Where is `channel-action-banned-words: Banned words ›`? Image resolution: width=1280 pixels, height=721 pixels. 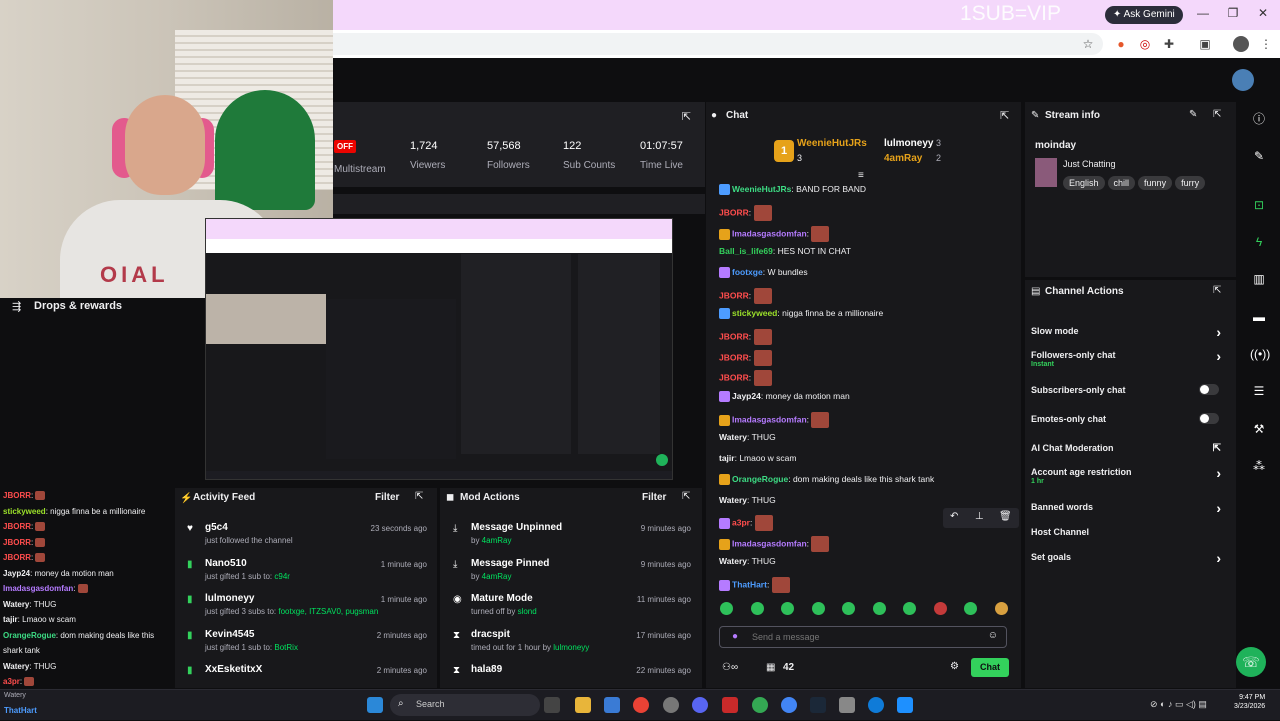 channel-action-banned-words: Banned words › is located at coordinates (1130, 508).